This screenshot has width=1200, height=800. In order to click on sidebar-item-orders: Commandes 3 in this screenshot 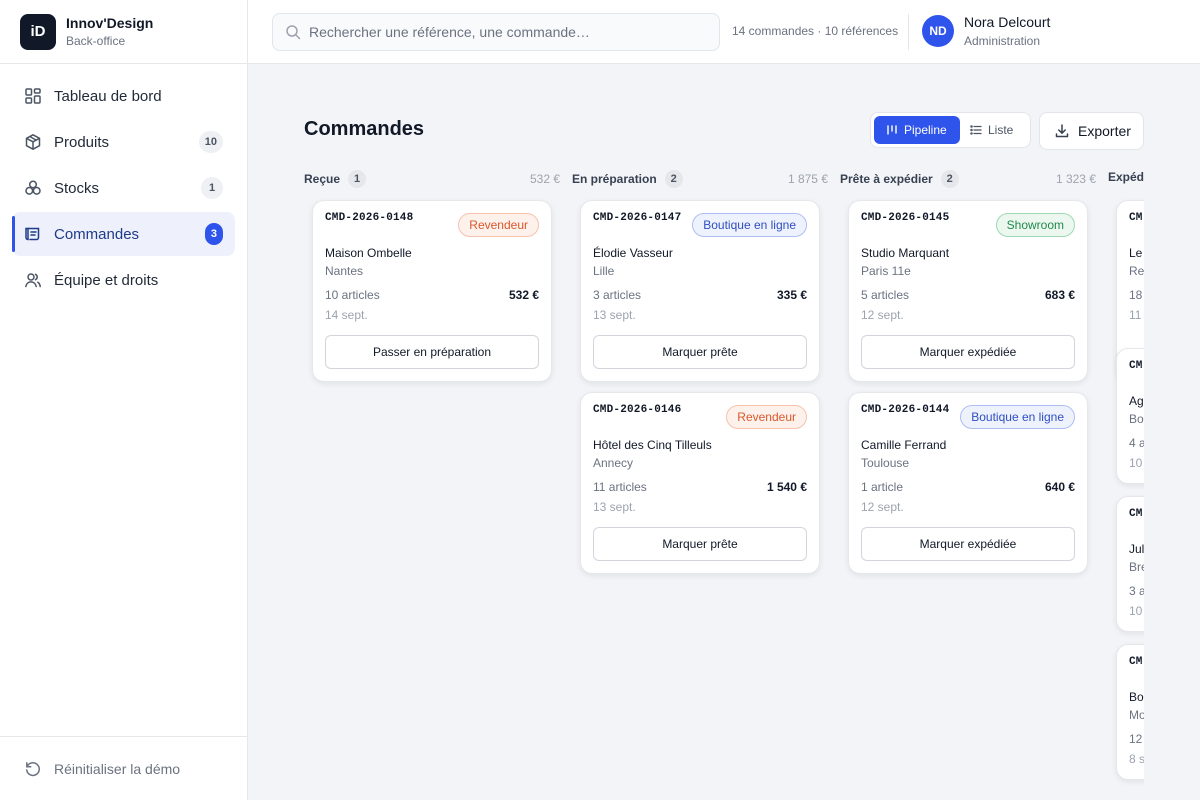, I will do `click(123, 234)`.